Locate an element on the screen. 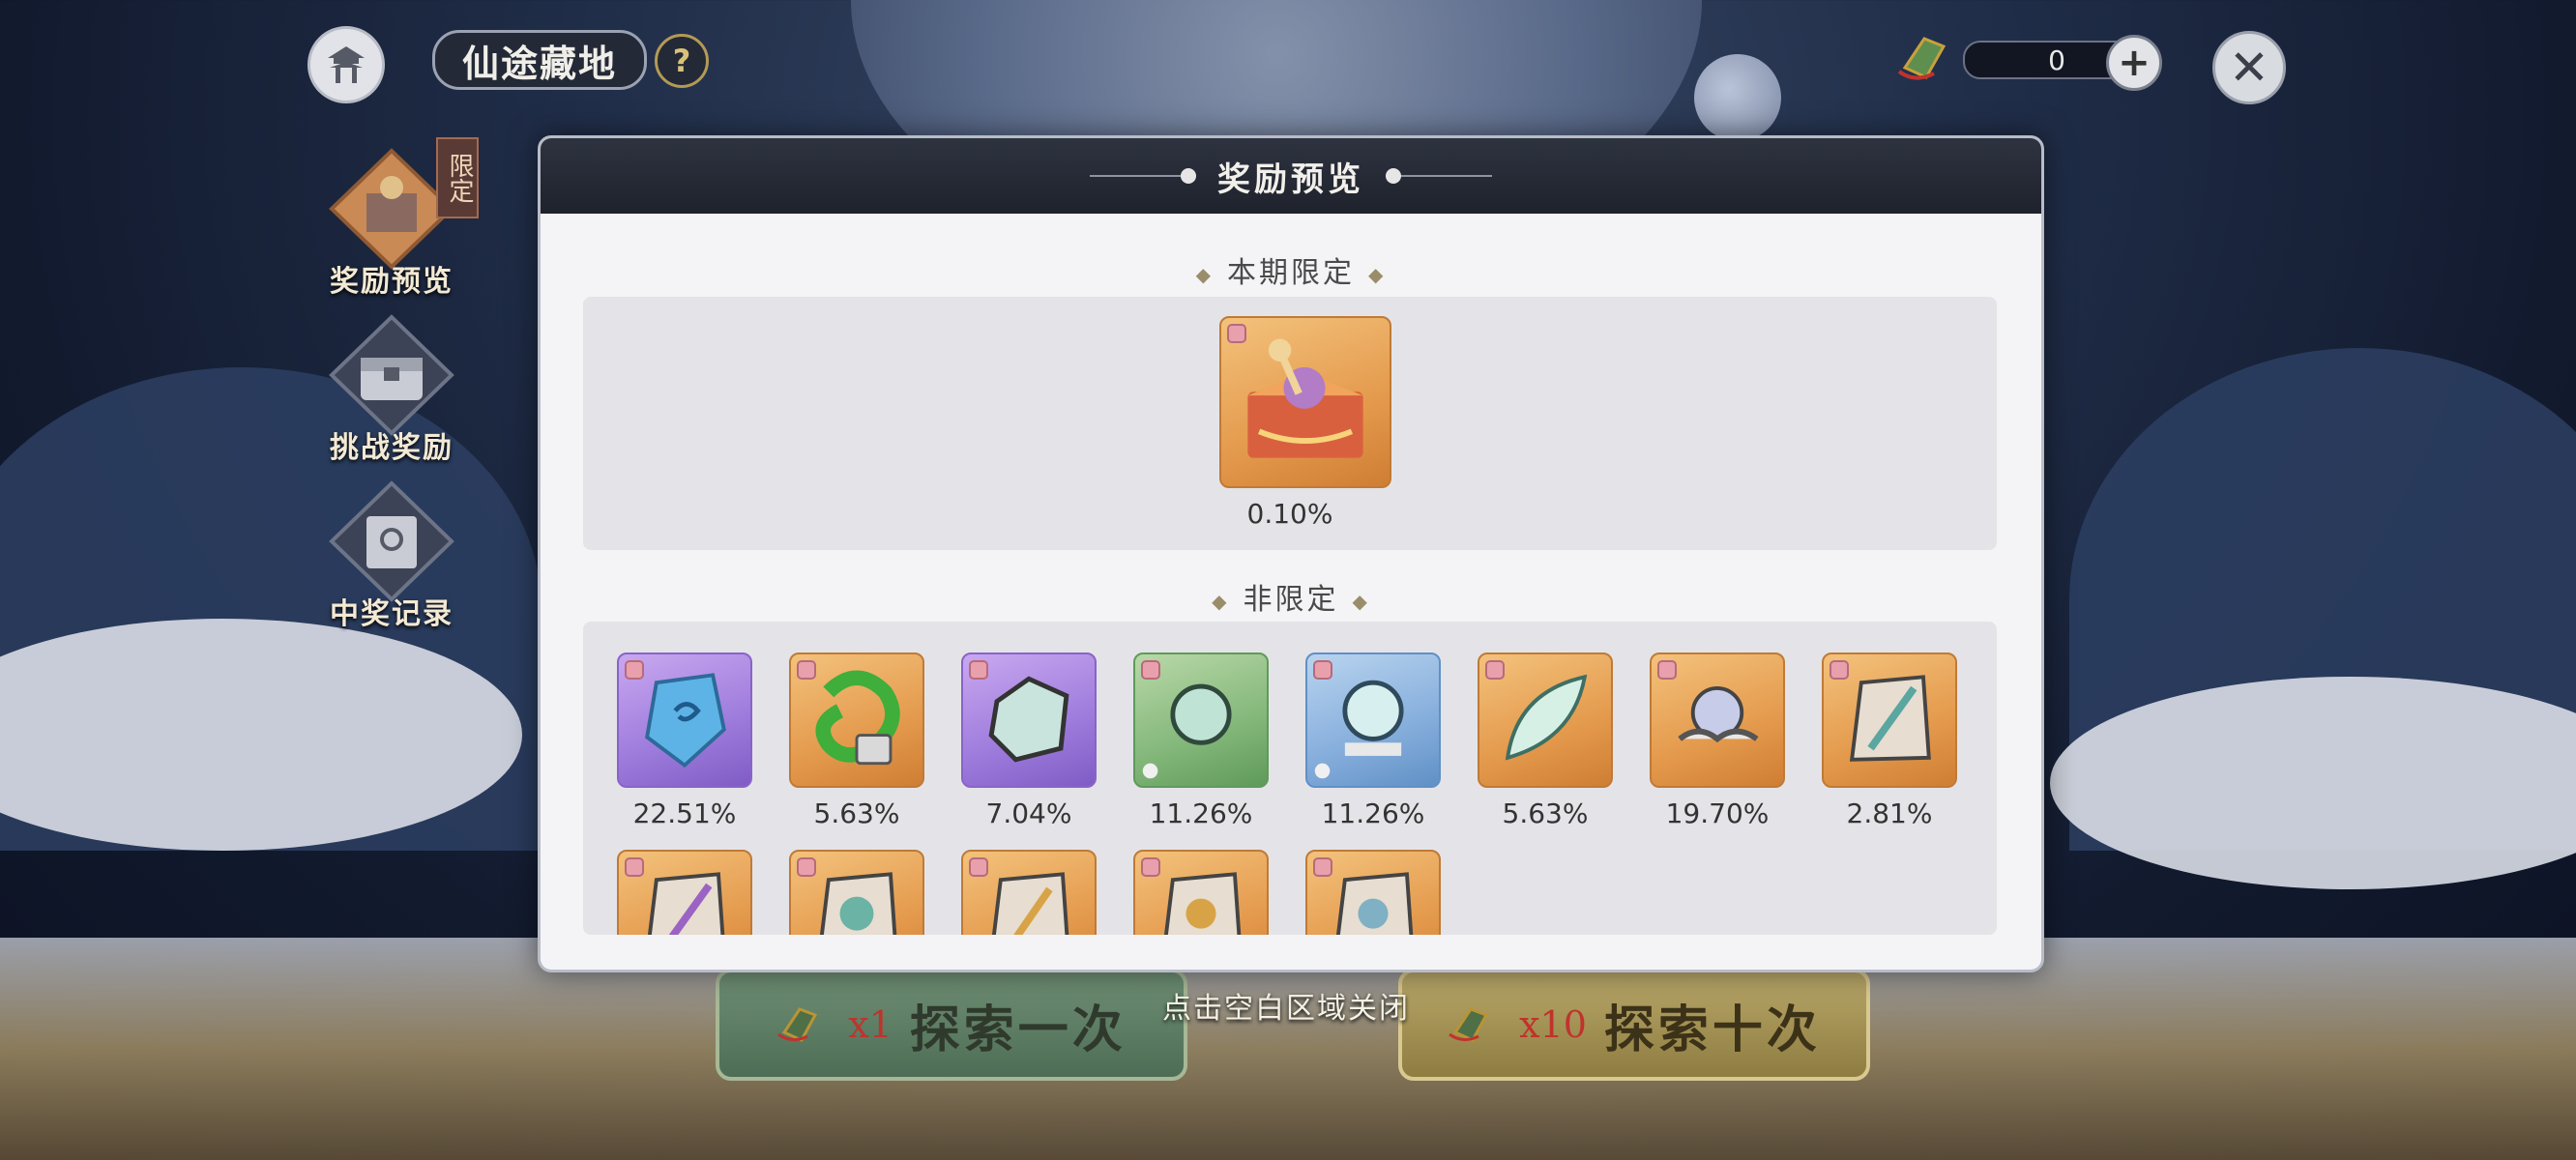 The width and height of the screenshot is (2576, 1160). reward-item: 19.70% is located at coordinates (1717, 740).